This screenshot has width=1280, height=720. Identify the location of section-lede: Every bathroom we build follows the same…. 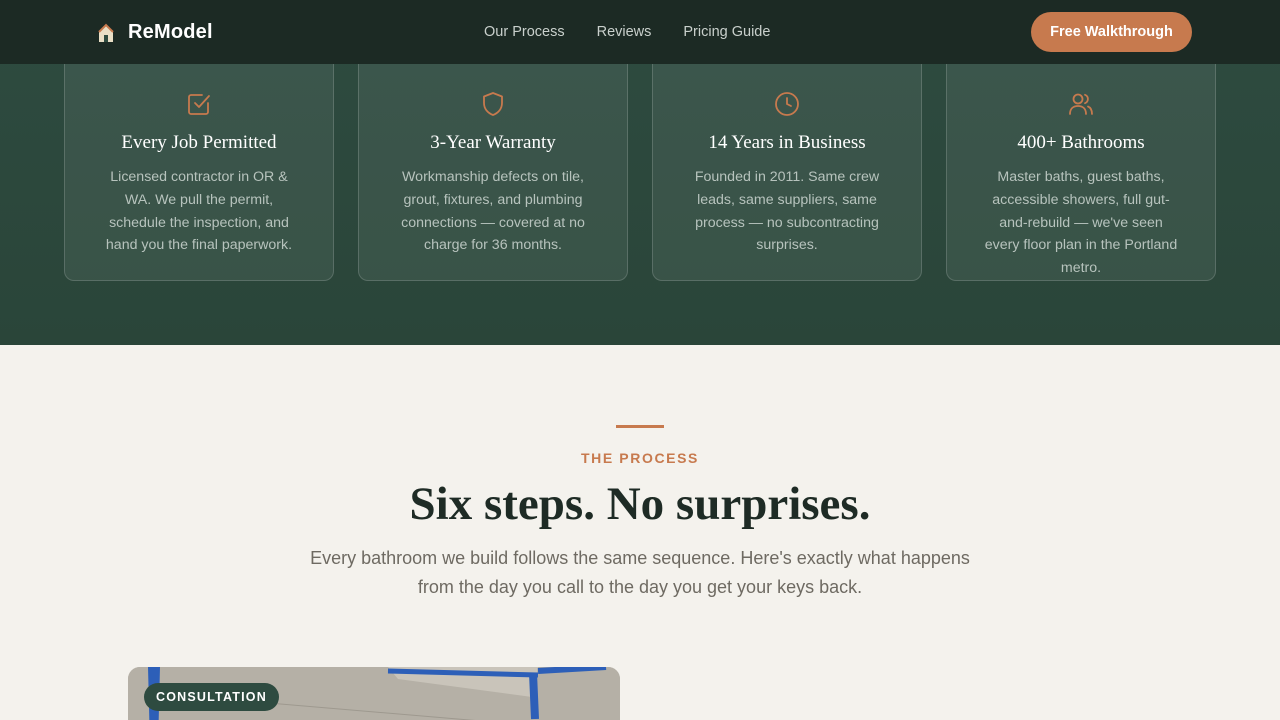
(640, 572).